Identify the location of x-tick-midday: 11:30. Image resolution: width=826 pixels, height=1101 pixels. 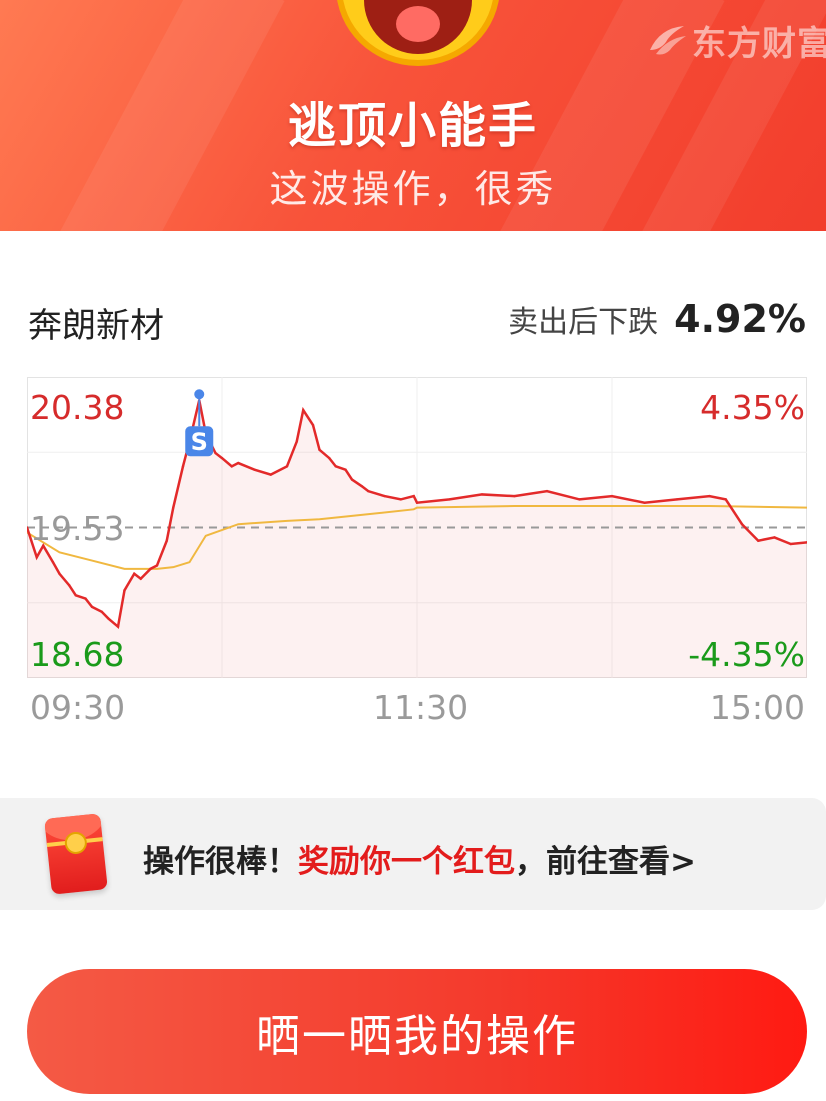
(421, 707).